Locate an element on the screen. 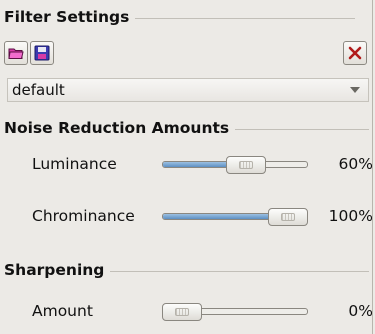 This screenshot has height=334, width=375. open-preset-button is located at coordinates (16, 53).